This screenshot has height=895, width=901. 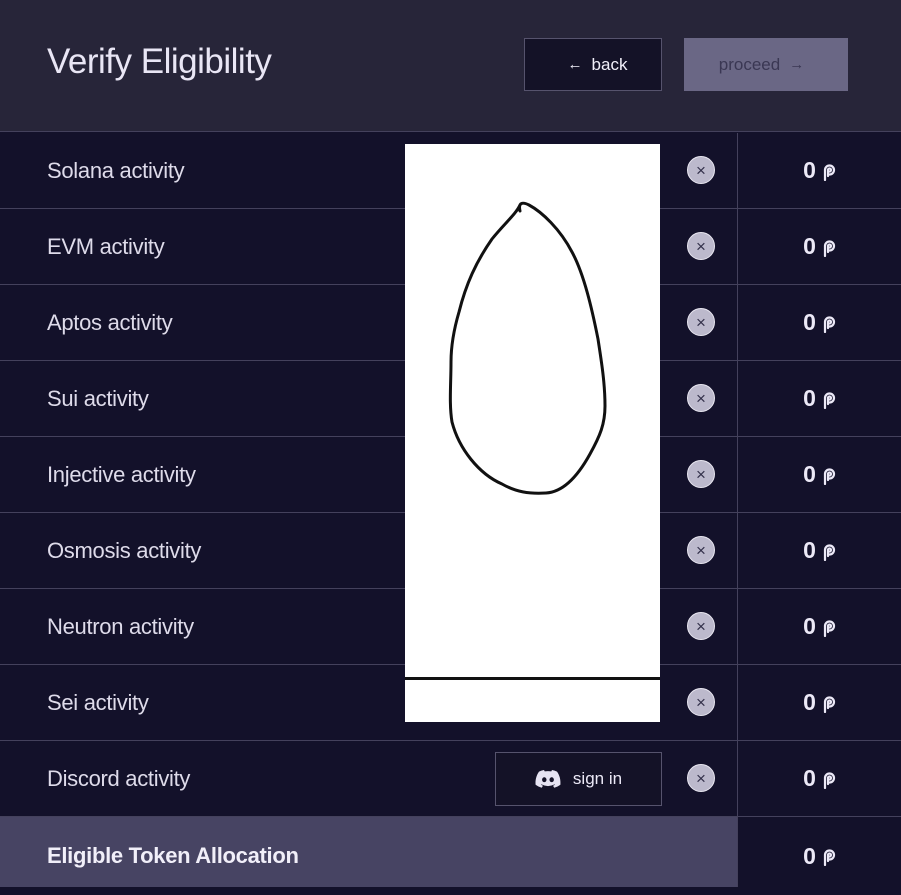 I want to click on row-label: Solana activity, so click(x=116, y=170).